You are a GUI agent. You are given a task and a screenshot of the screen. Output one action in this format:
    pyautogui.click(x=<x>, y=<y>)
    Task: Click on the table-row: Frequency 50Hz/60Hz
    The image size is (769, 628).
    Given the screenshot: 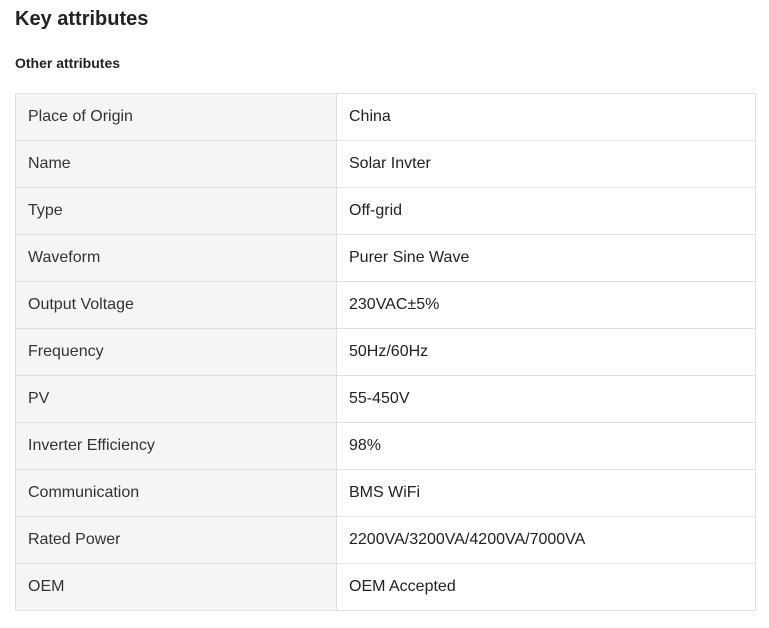 What is the action you would take?
    pyautogui.click(x=385, y=352)
    